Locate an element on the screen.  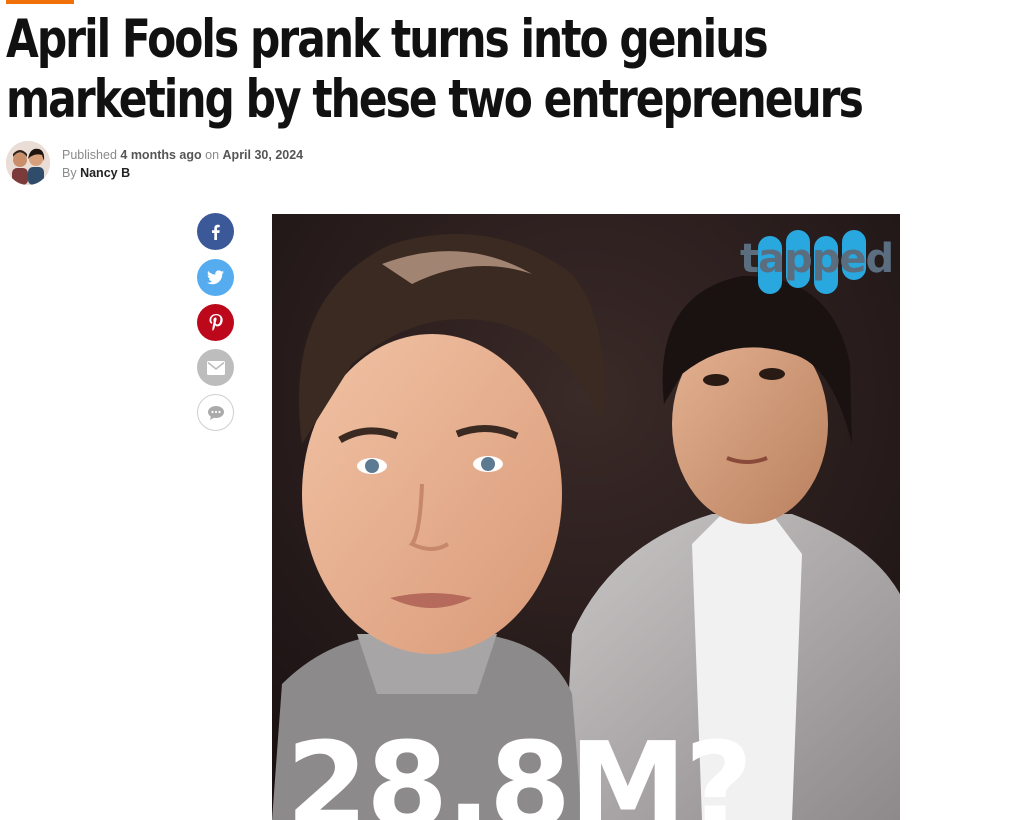
share-facebook-button is located at coordinates (215, 231).